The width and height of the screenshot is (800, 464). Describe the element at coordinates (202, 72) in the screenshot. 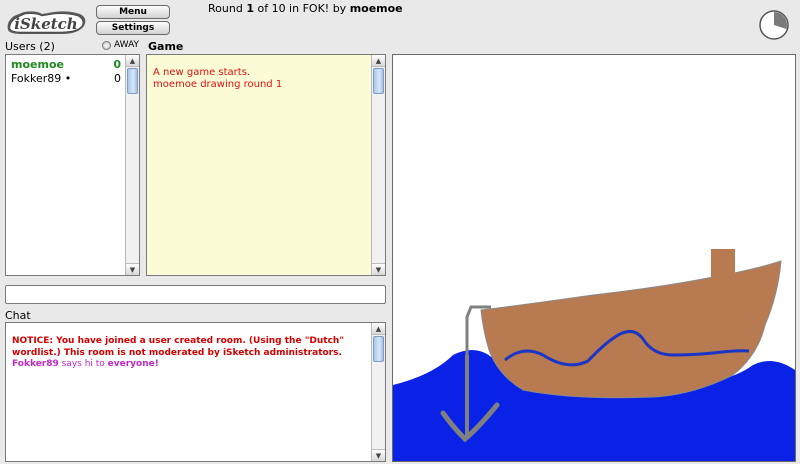

I see `log-line: A new game starts.` at that location.